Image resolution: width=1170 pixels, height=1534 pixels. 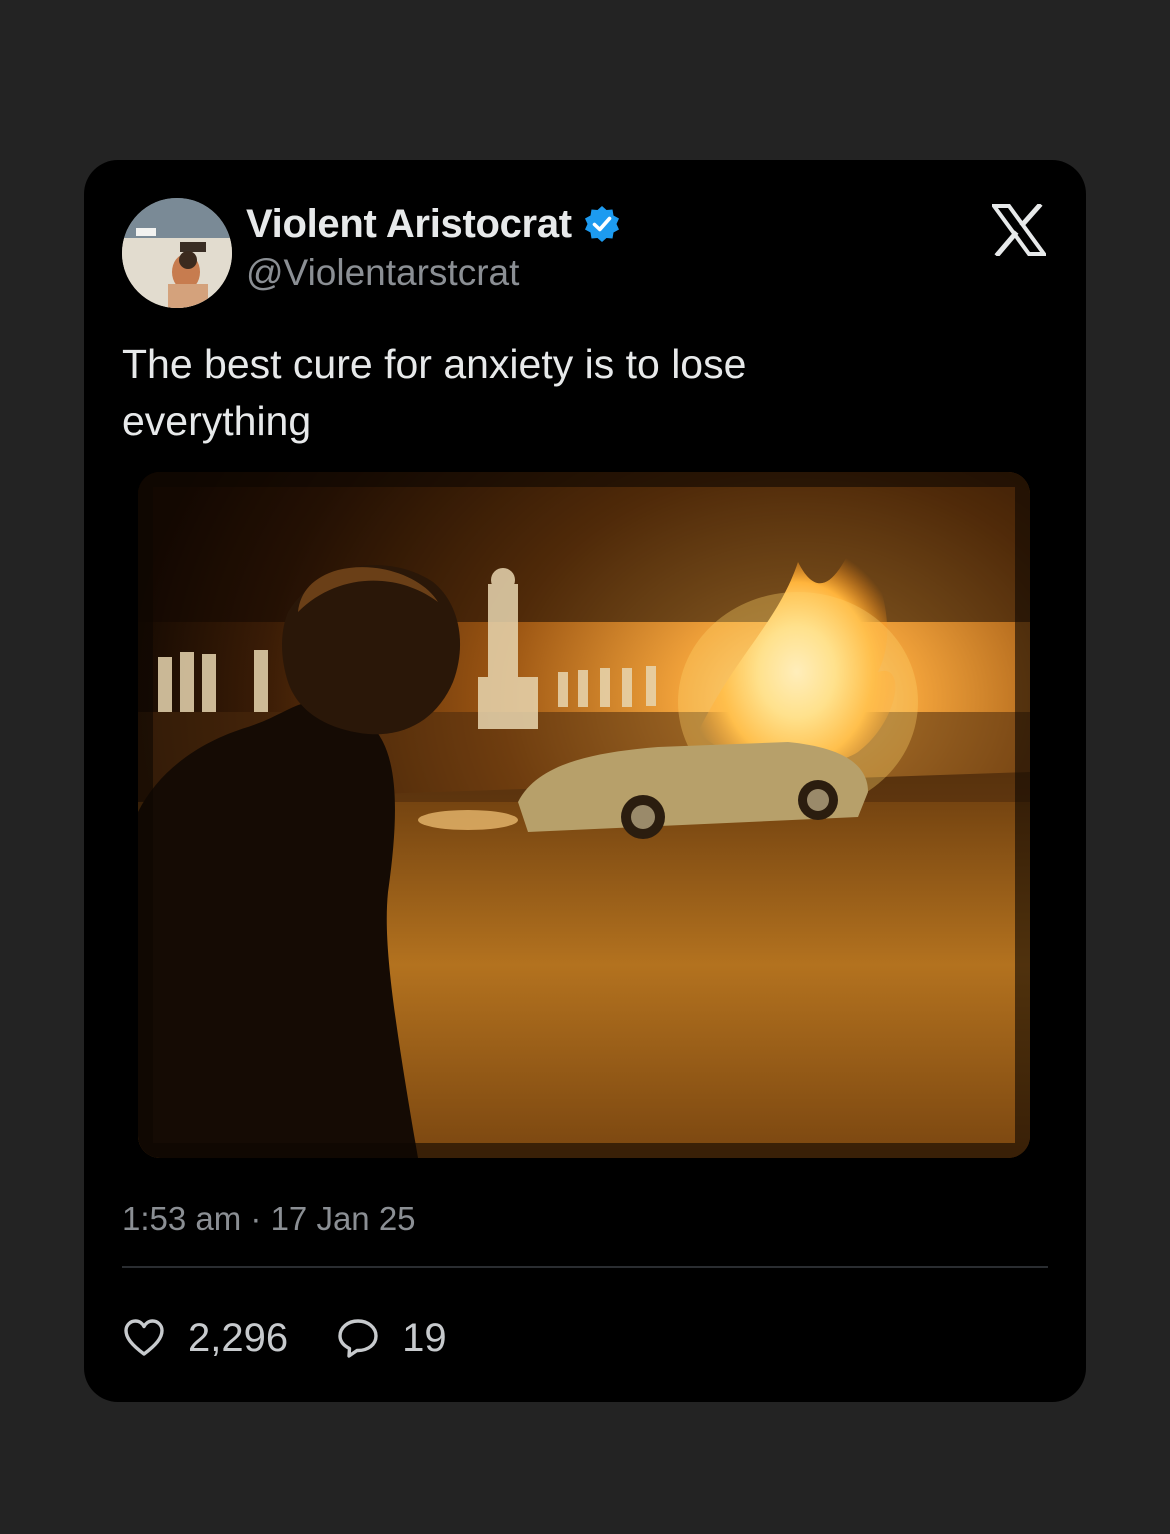 I want to click on author-name-row: Violent Aristocrat, so click(x=434, y=224).